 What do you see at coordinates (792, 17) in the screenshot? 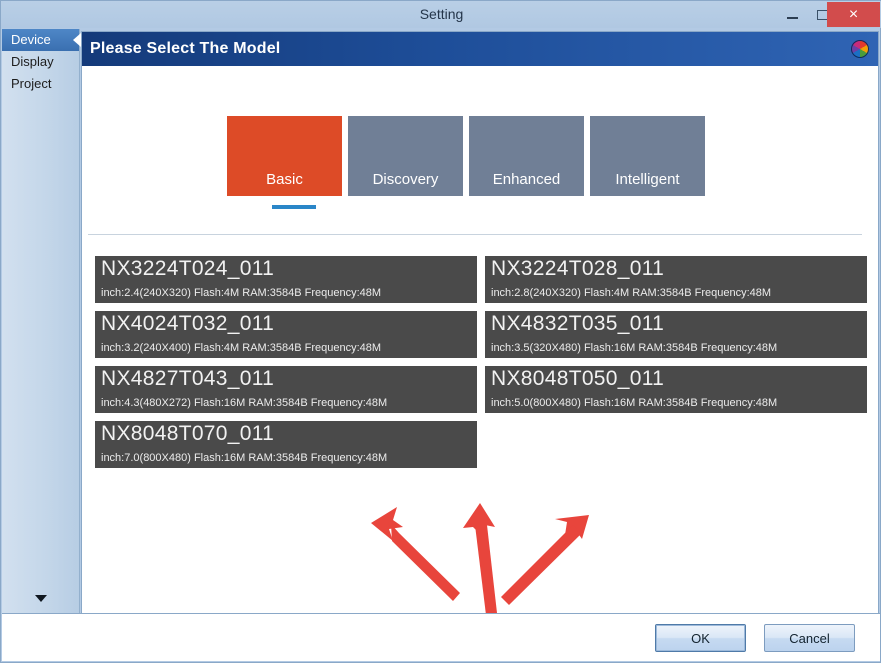
I see `minimize-icon` at bounding box center [792, 17].